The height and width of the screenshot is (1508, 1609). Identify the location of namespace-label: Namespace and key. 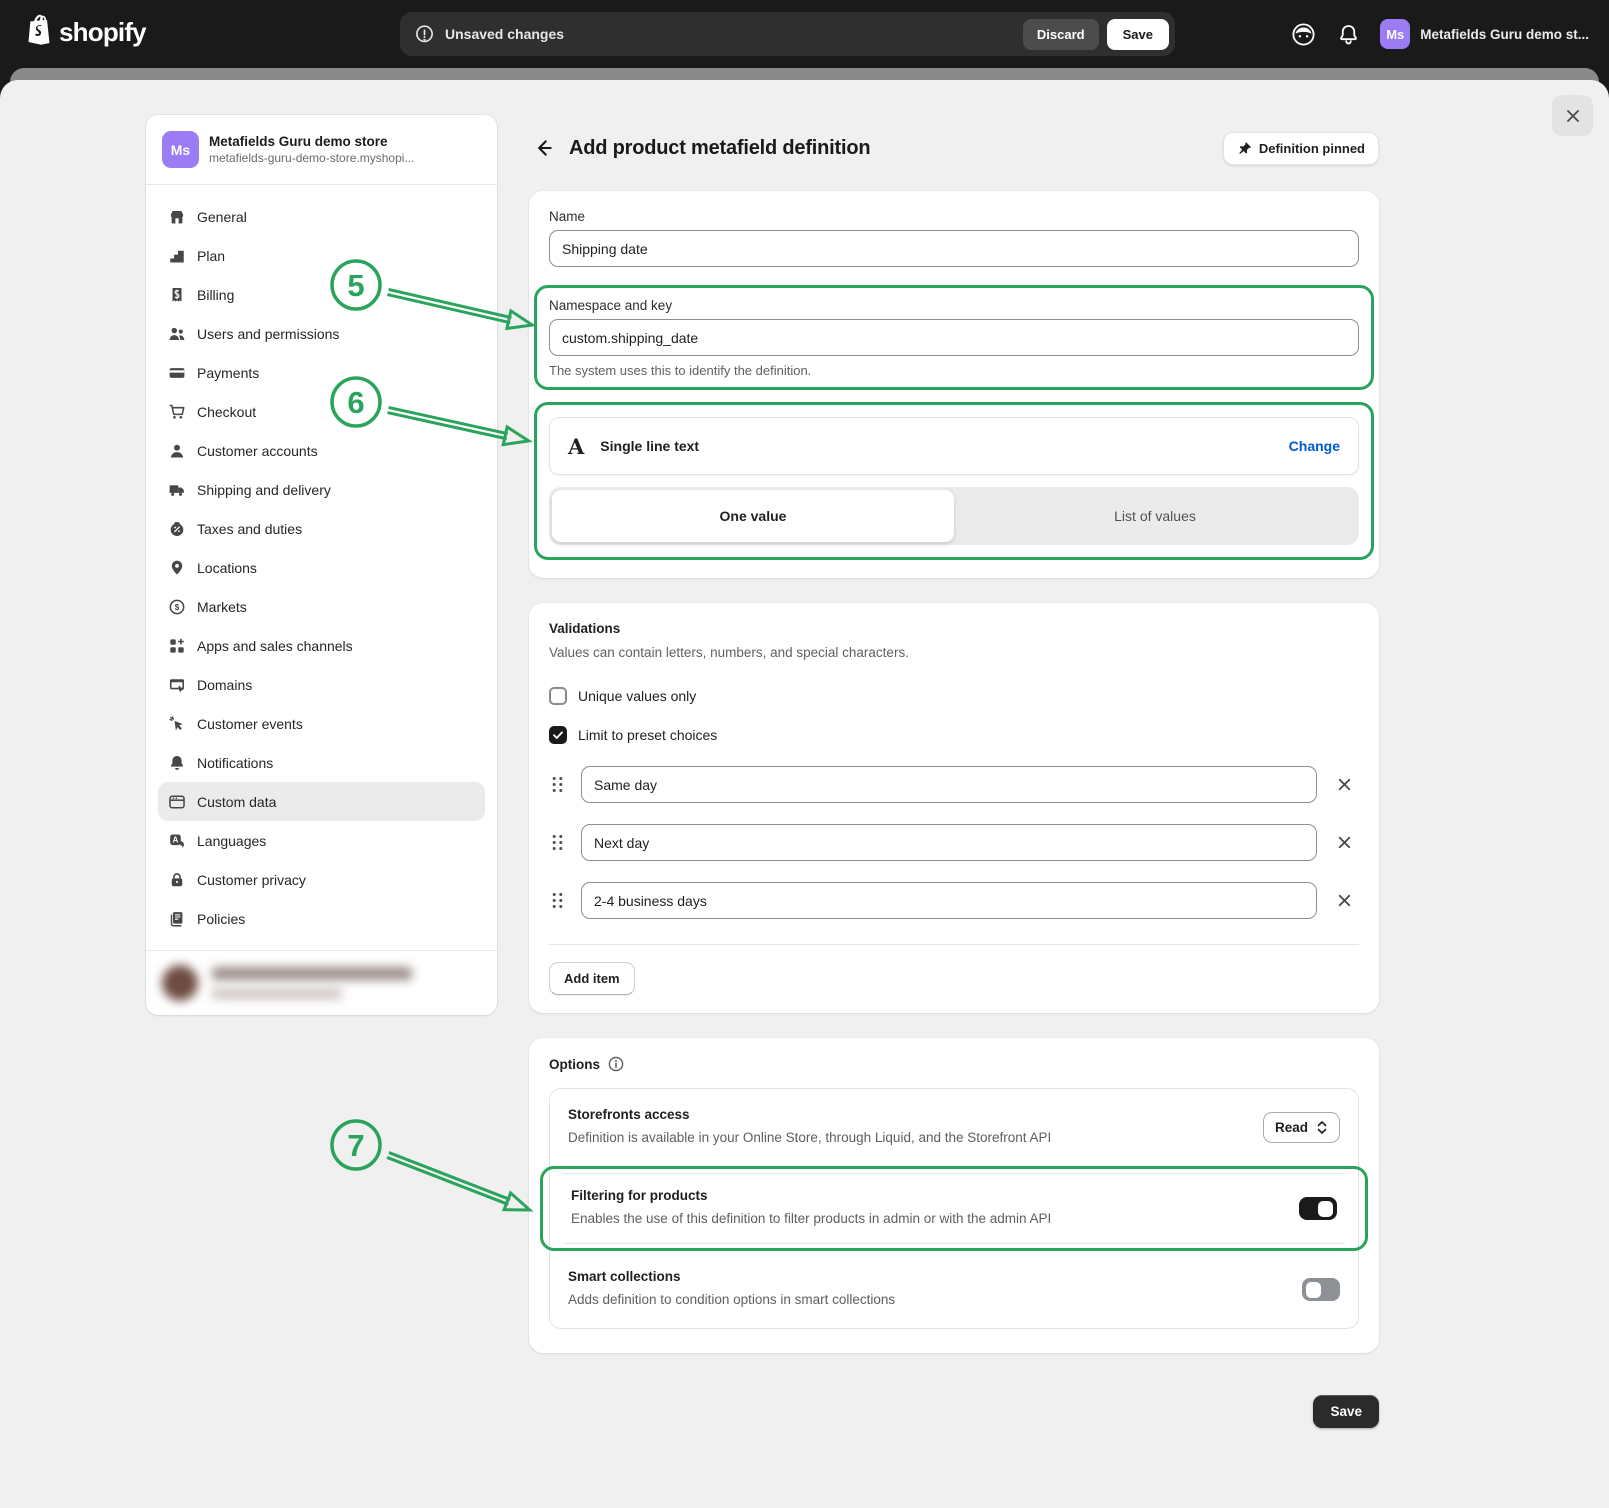
(611, 305).